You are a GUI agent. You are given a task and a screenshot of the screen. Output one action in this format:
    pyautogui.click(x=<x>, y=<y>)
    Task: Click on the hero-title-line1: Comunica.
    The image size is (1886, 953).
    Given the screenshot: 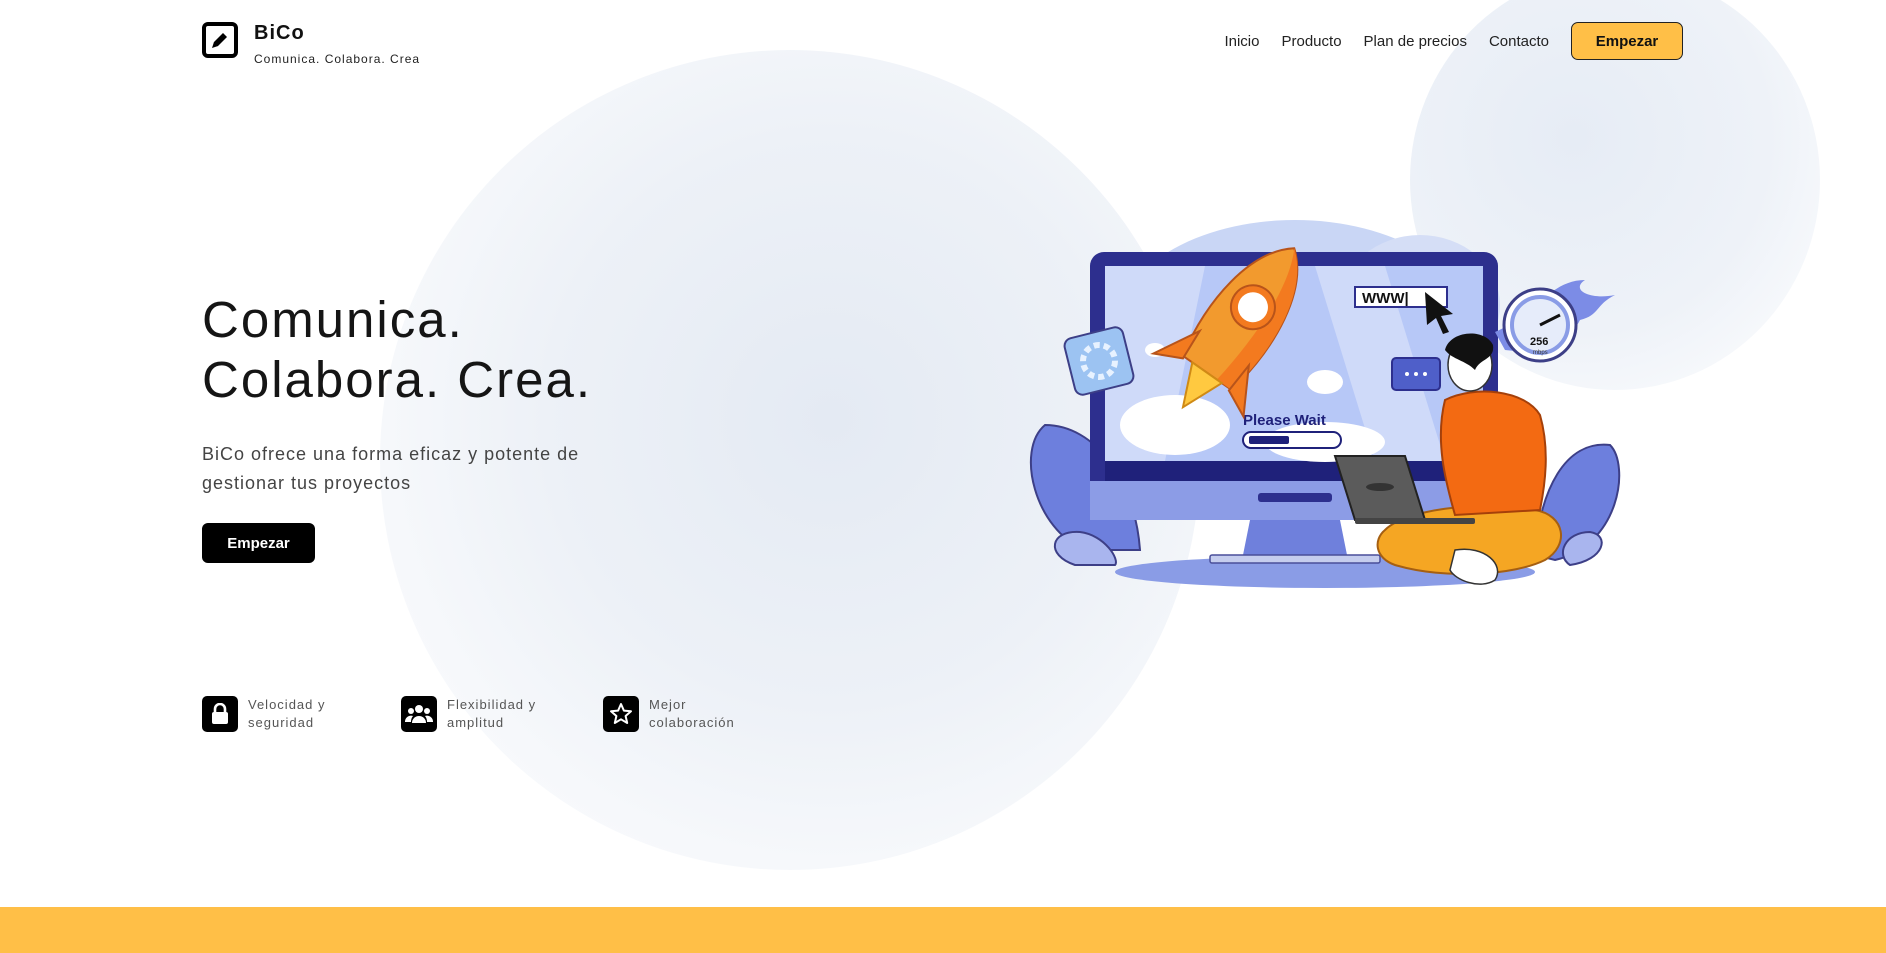 What is the action you would take?
    pyautogui.click(x=333, y=319)
    